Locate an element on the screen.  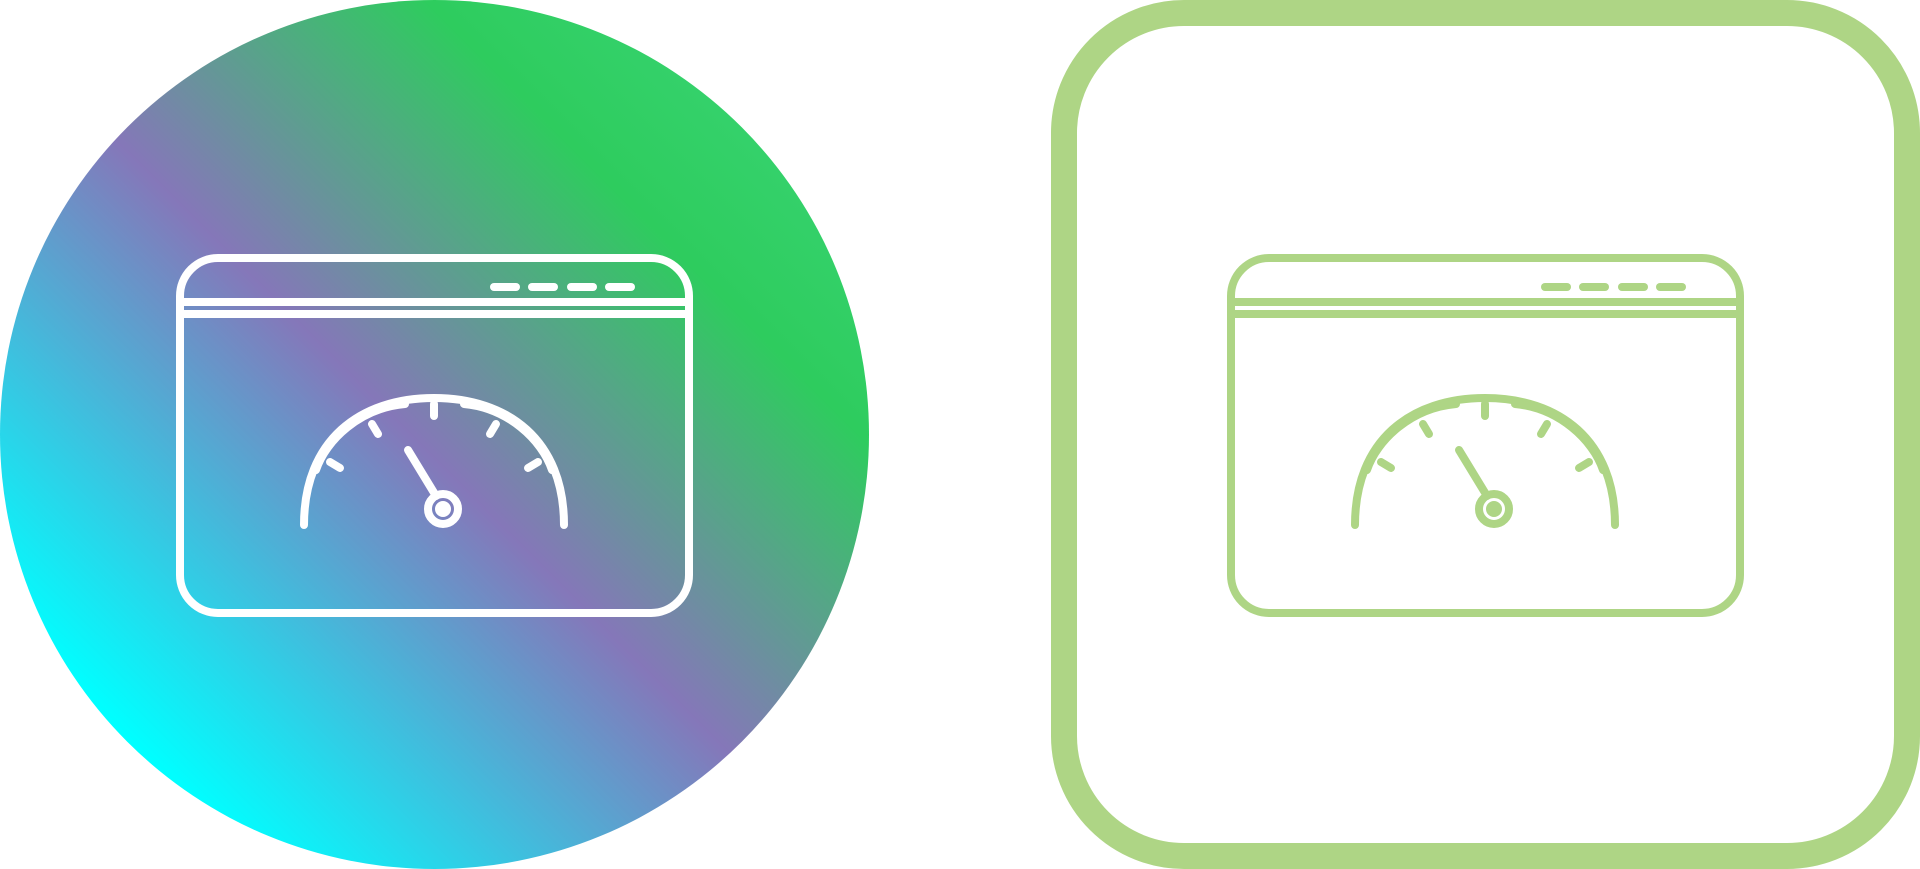
gauge-needle is located at coordinates (1473, 473).